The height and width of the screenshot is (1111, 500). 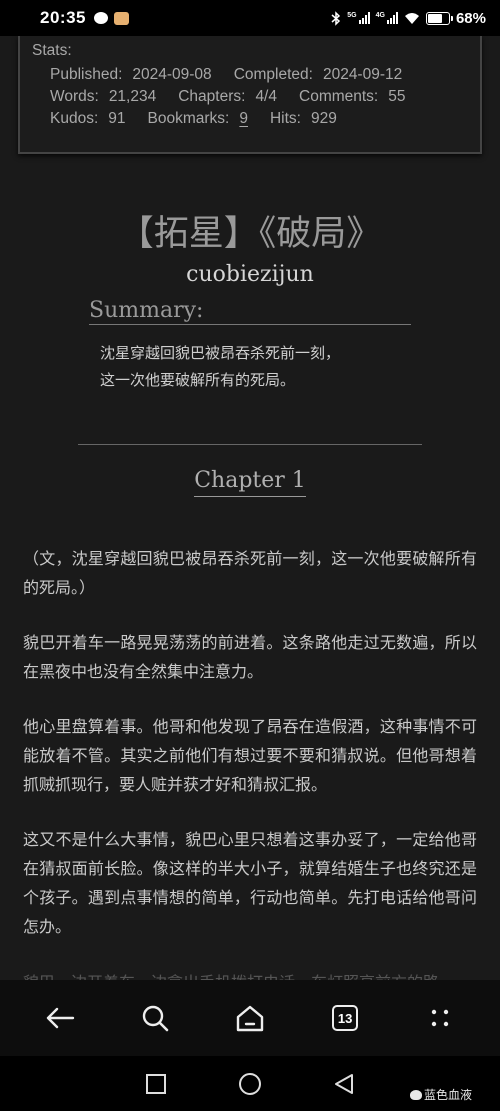 What do you see at coordinates (273, 74) in the screenshot?
I see `completed-label: Completed:` at bounding box center [273, 74].